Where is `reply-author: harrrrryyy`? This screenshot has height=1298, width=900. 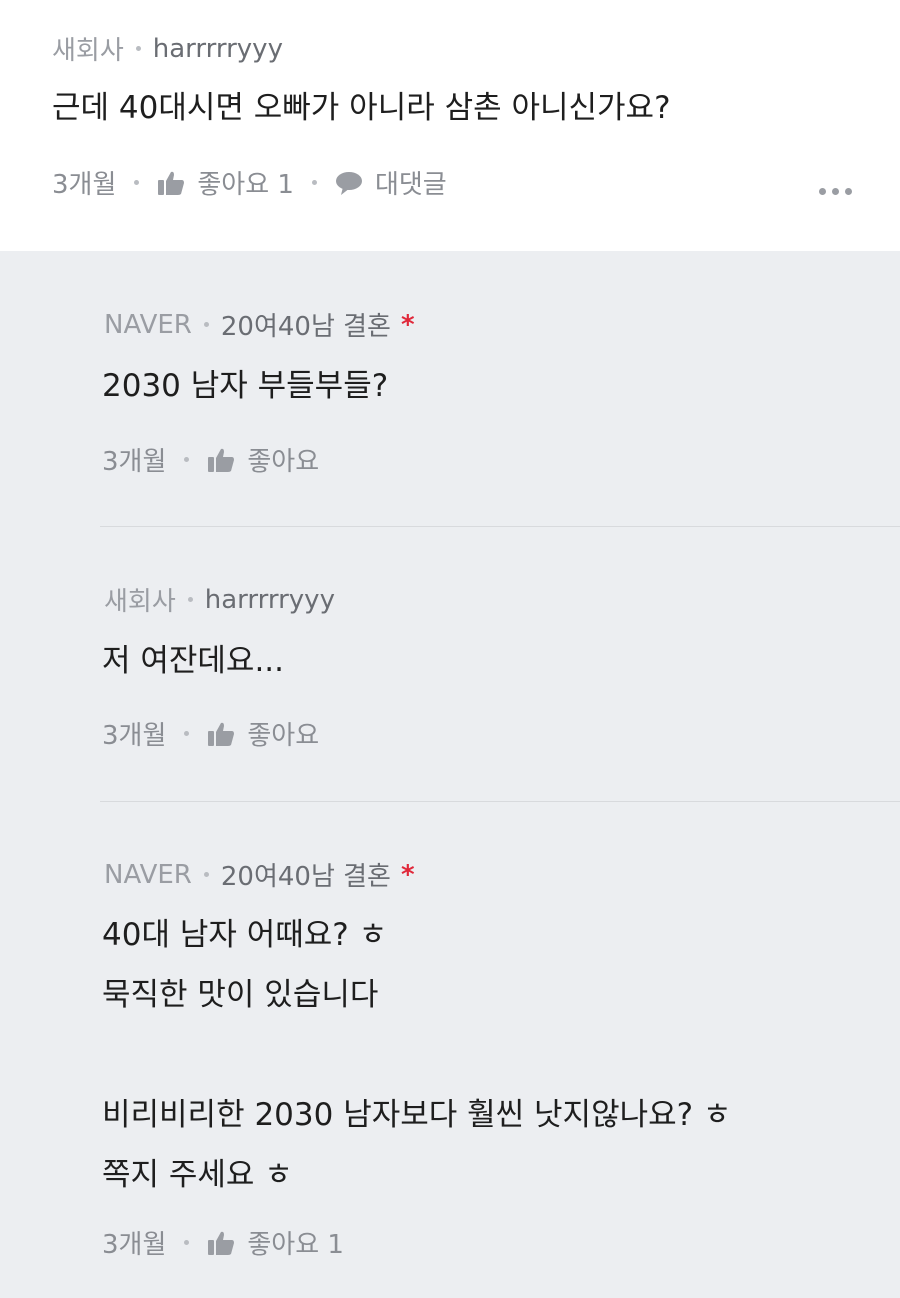 reply-author: harrrrryyy is located at coordinates (270, 600).